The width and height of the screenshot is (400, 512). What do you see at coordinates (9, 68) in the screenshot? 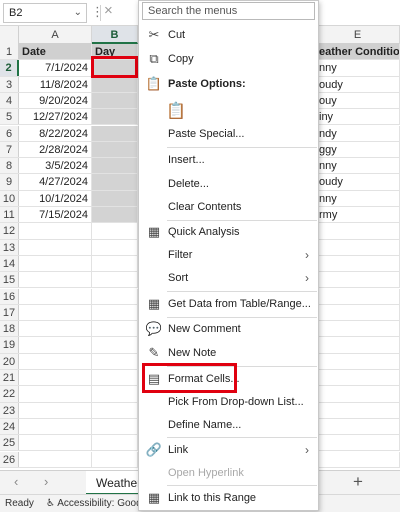
I see `row-header: 2` at bounding box center [9, 68].